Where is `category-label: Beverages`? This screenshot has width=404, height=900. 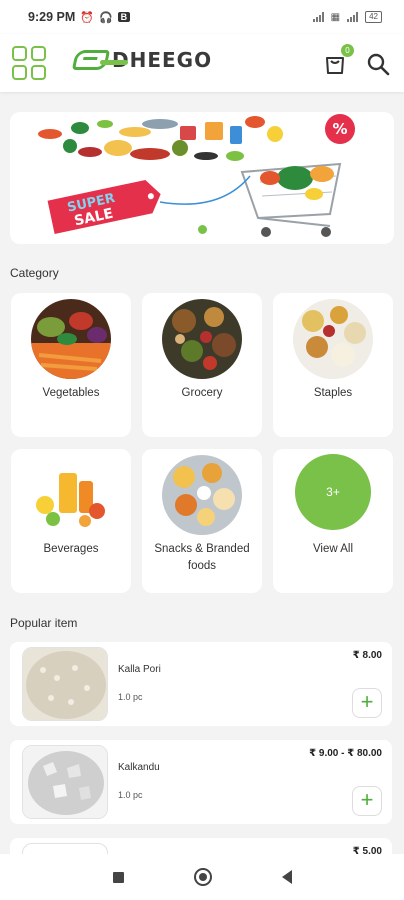
category-label: Beverages is located at coordinates (71, 549).